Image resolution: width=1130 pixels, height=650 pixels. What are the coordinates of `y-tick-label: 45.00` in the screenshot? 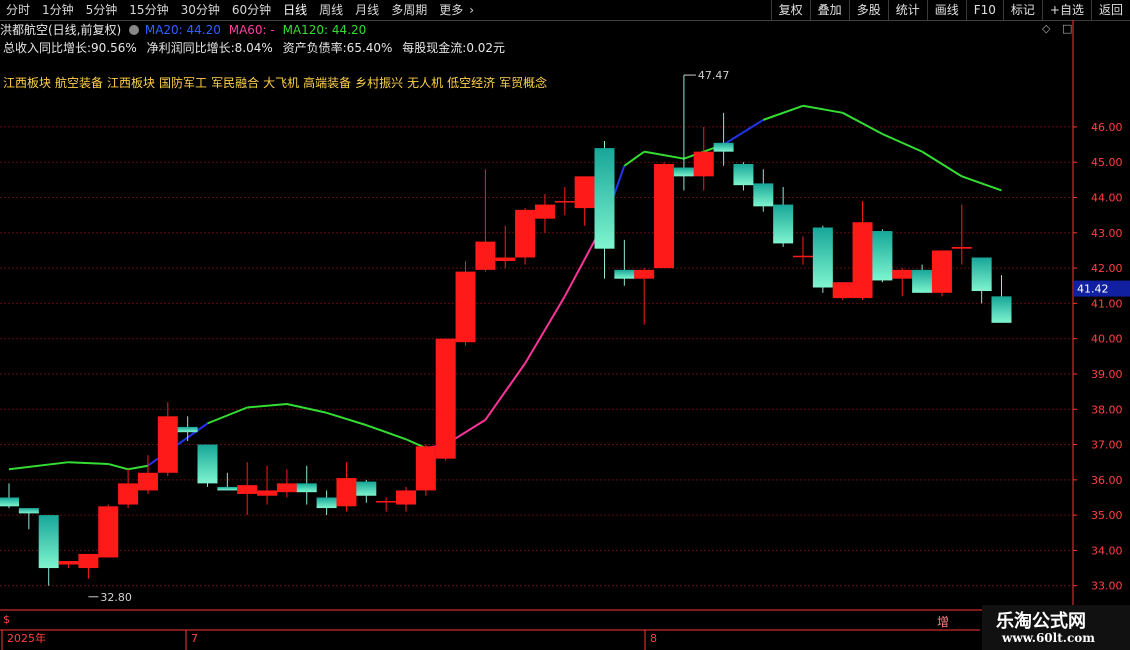 It's located at (1107, 162).